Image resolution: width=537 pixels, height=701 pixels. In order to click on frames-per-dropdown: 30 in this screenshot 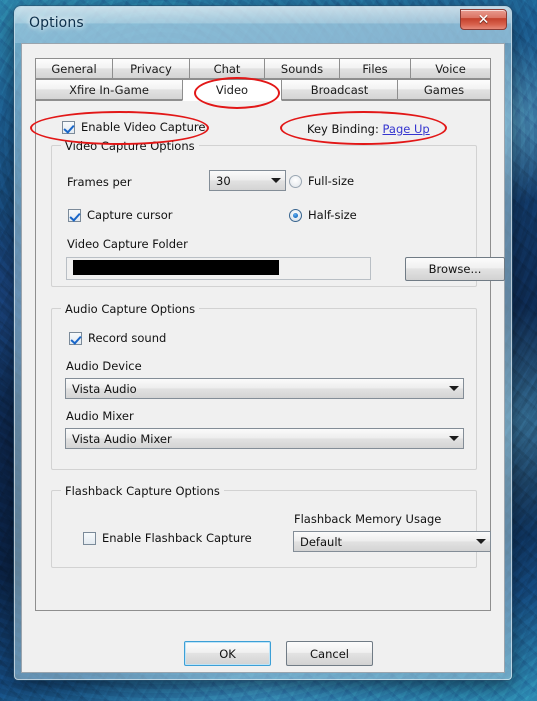, I will do `click(247, 180)`.